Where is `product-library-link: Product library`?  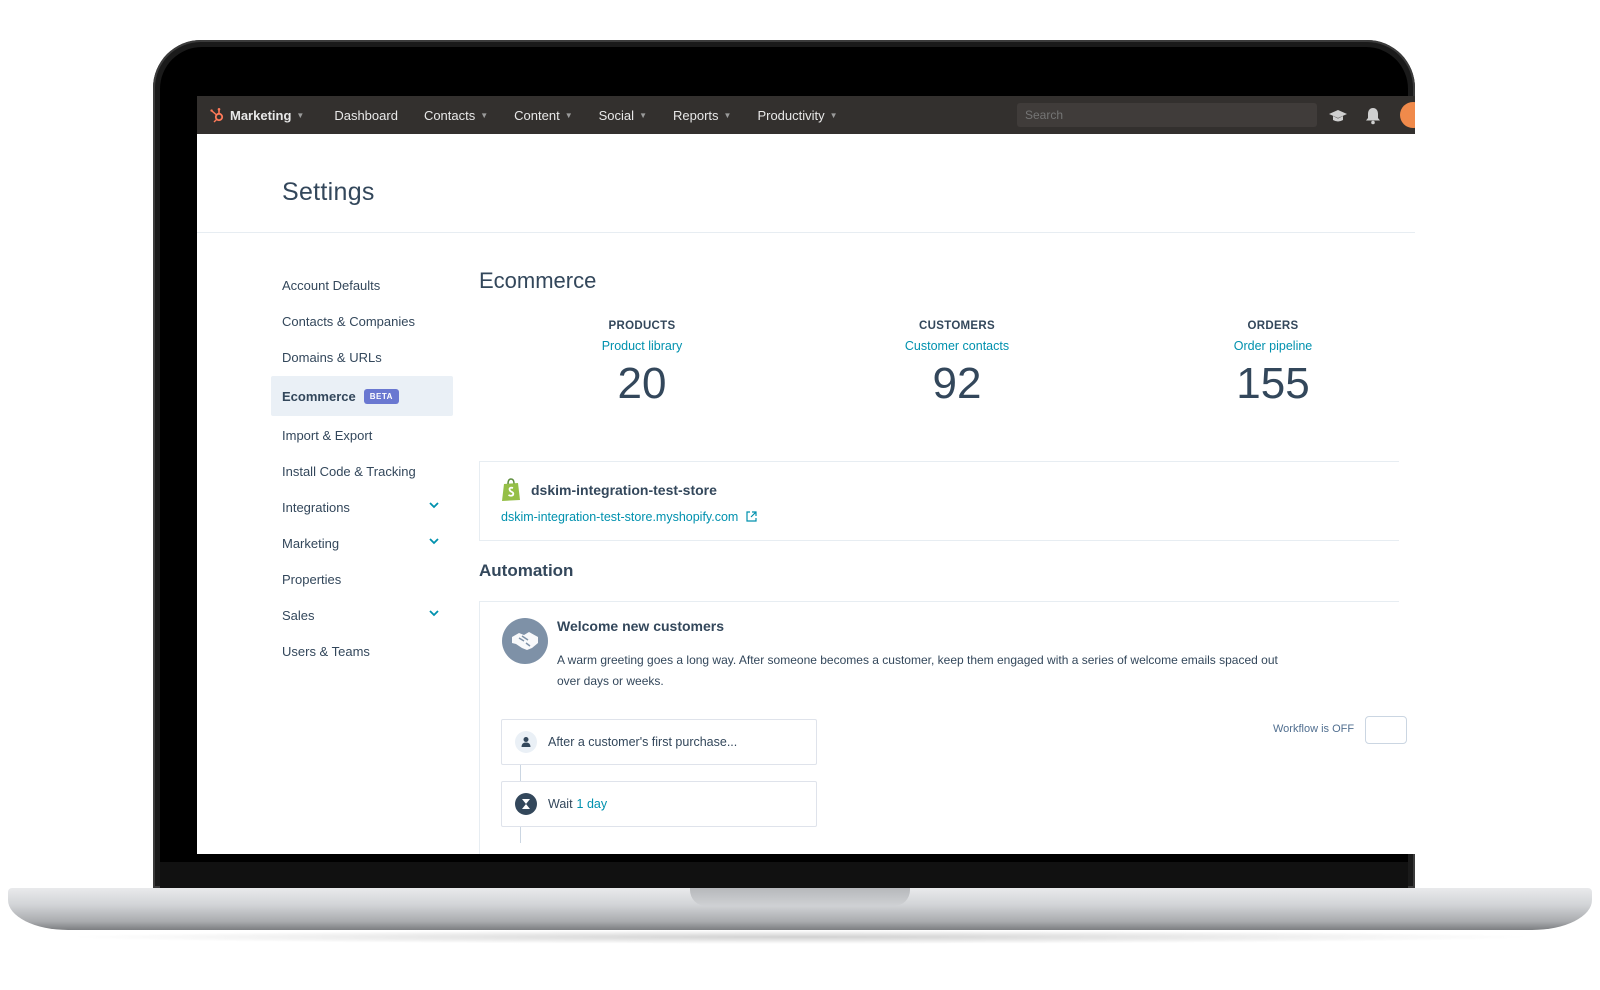 product-library-link: Product library is located at coordinates (642, 346).